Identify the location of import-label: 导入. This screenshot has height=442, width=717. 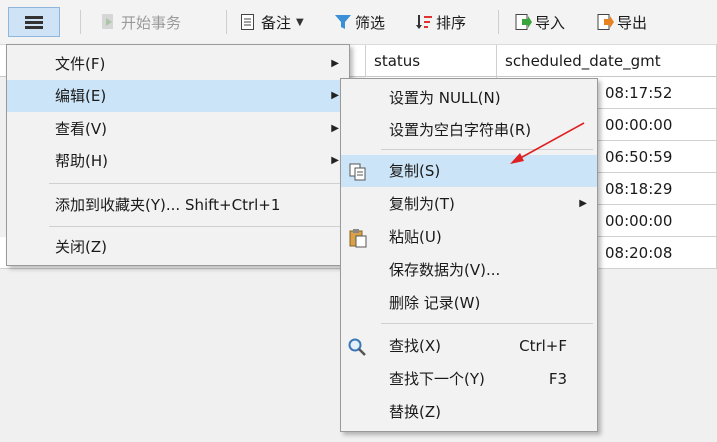
(550, 22).